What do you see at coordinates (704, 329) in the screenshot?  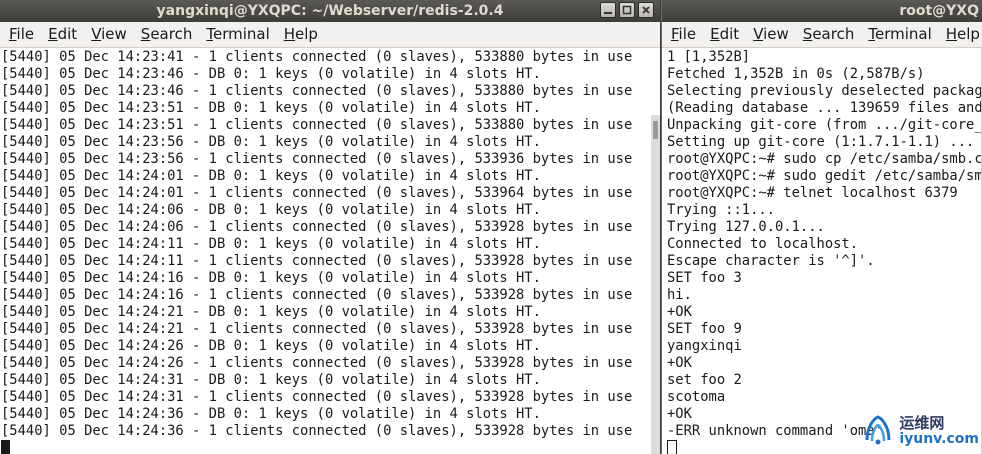 I see `terminal-line: SET foo 9` at bounding box center [704, 329].